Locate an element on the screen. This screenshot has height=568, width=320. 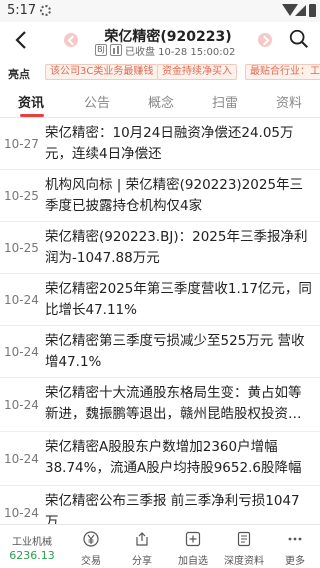
add-icon is located at coordinates (193, 539).